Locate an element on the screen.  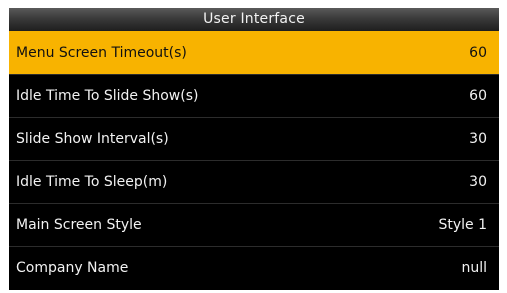
menu-item-label: Slide Show Interval(s) is located at coordinates (92, 139).